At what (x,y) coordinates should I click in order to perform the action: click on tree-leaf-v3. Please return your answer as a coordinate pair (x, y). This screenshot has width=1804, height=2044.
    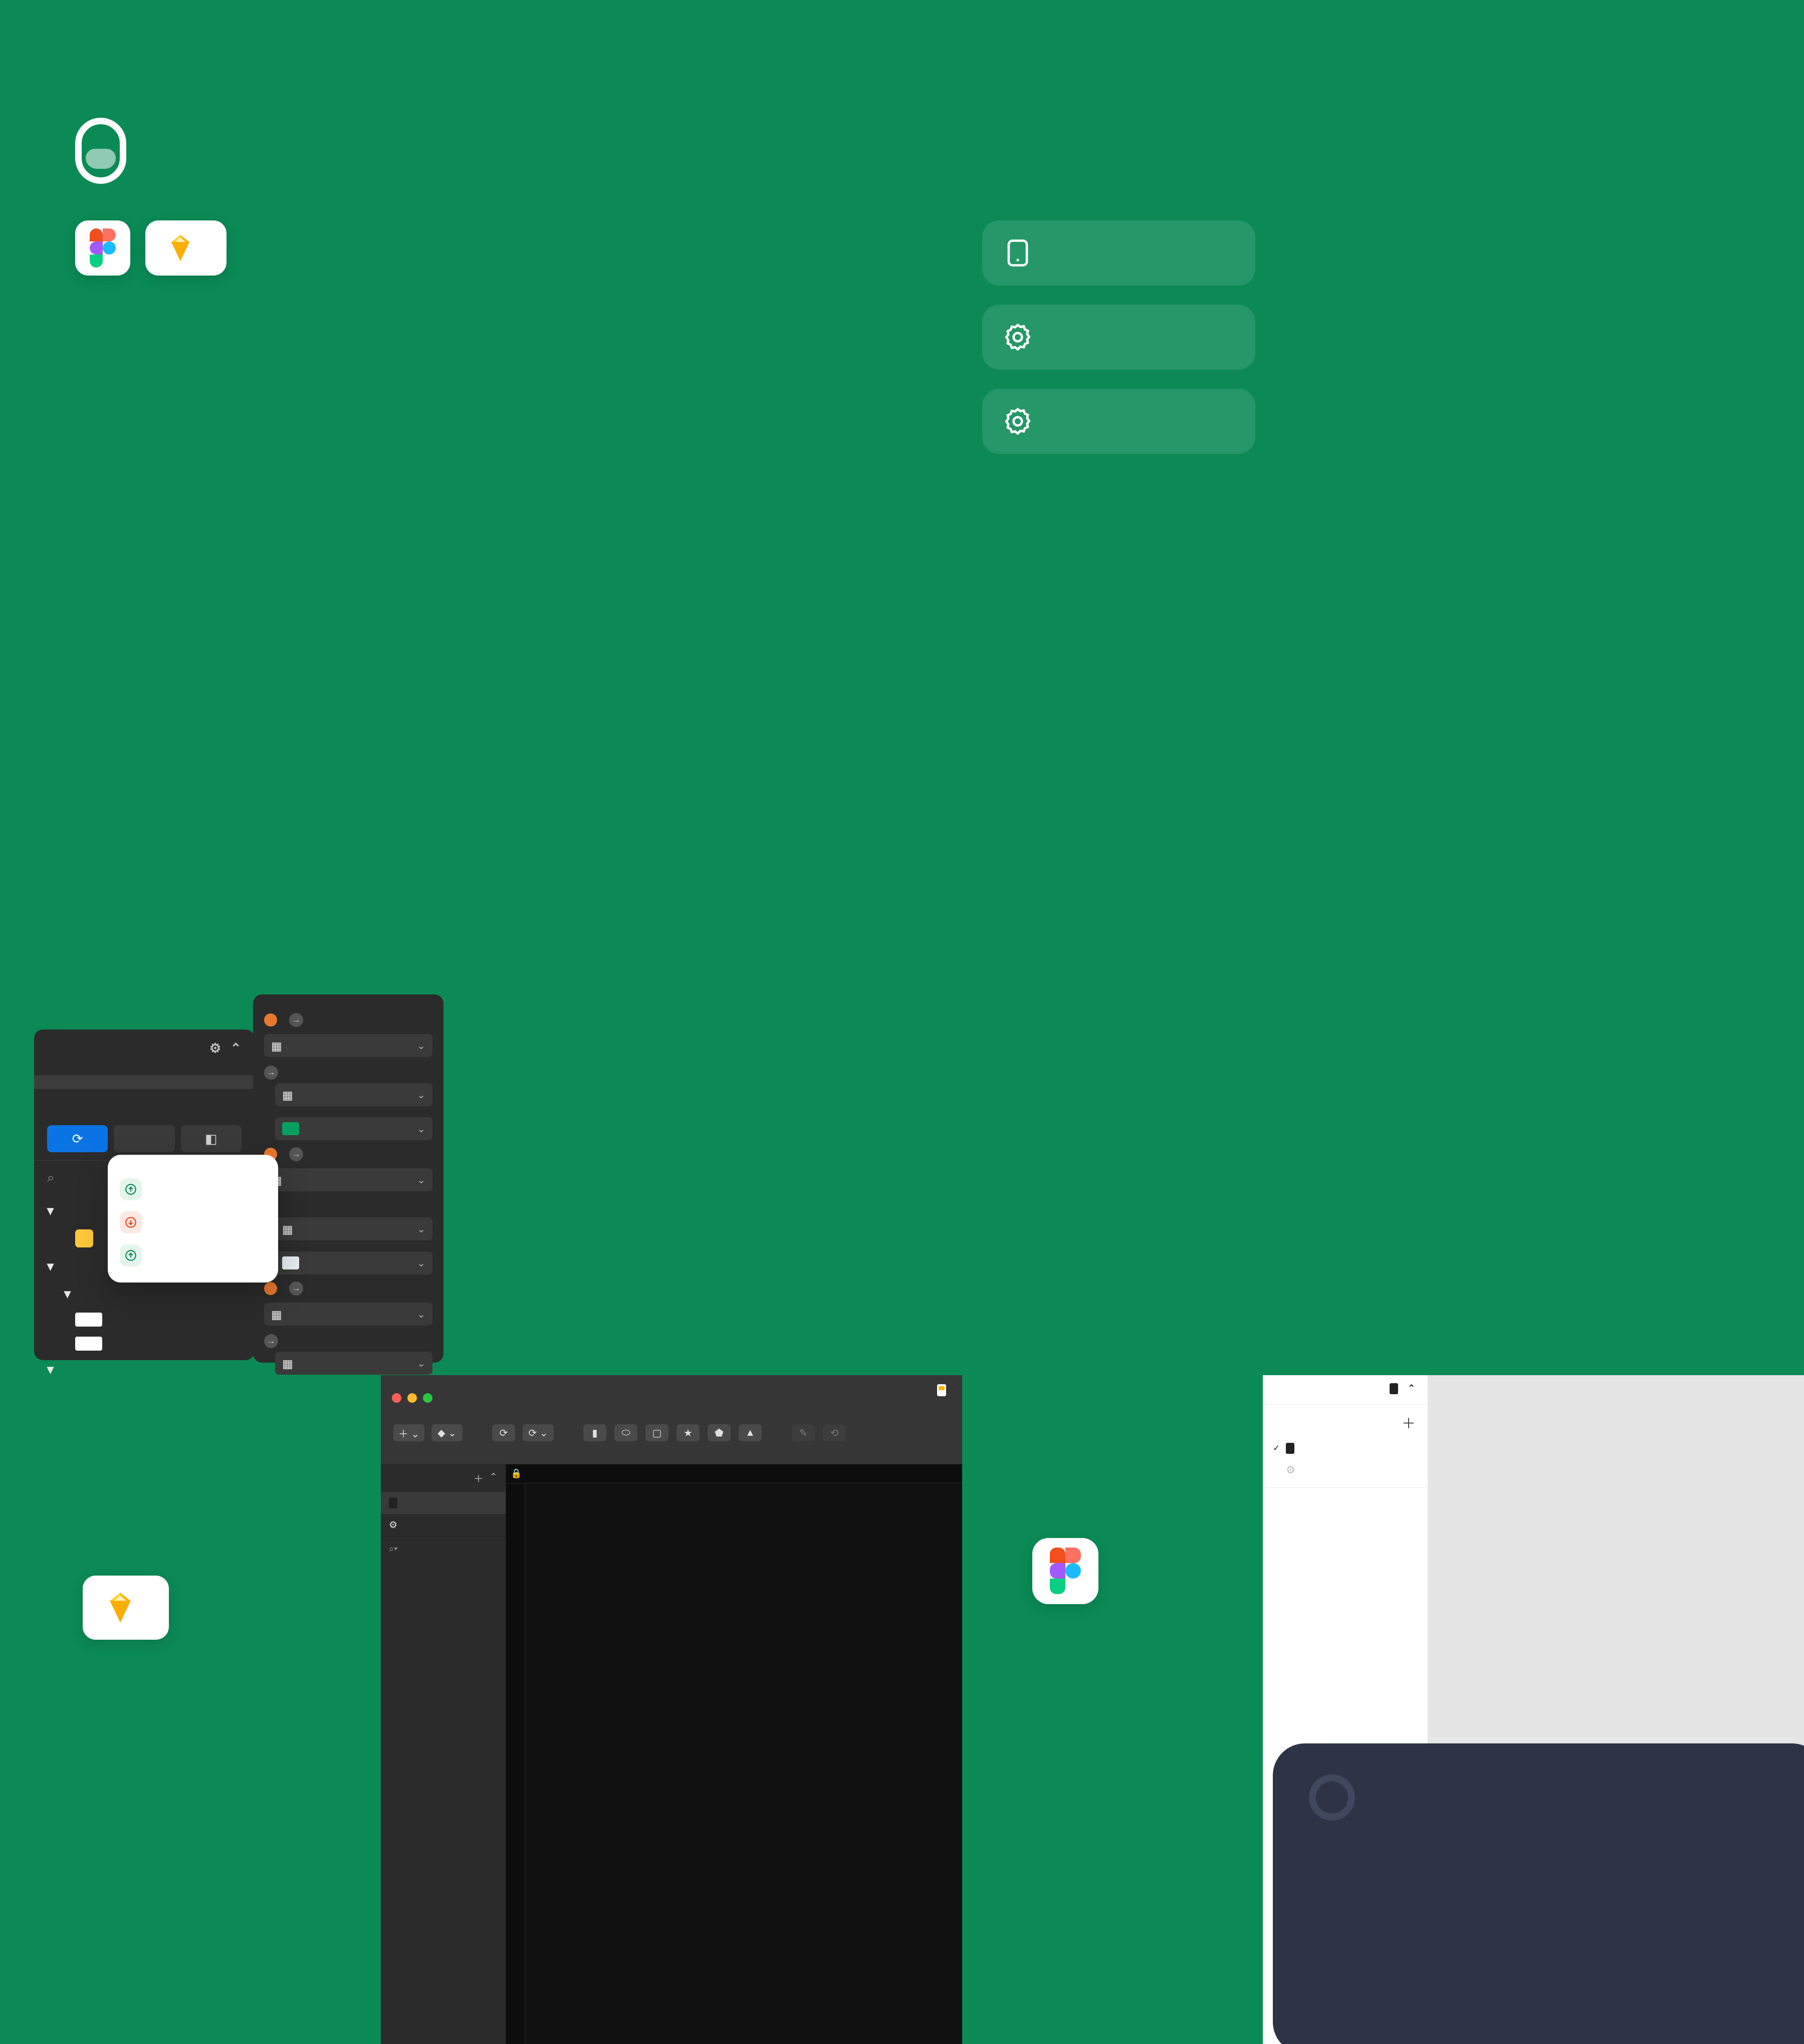
    Looking at the image, I should click on (144, 1344).